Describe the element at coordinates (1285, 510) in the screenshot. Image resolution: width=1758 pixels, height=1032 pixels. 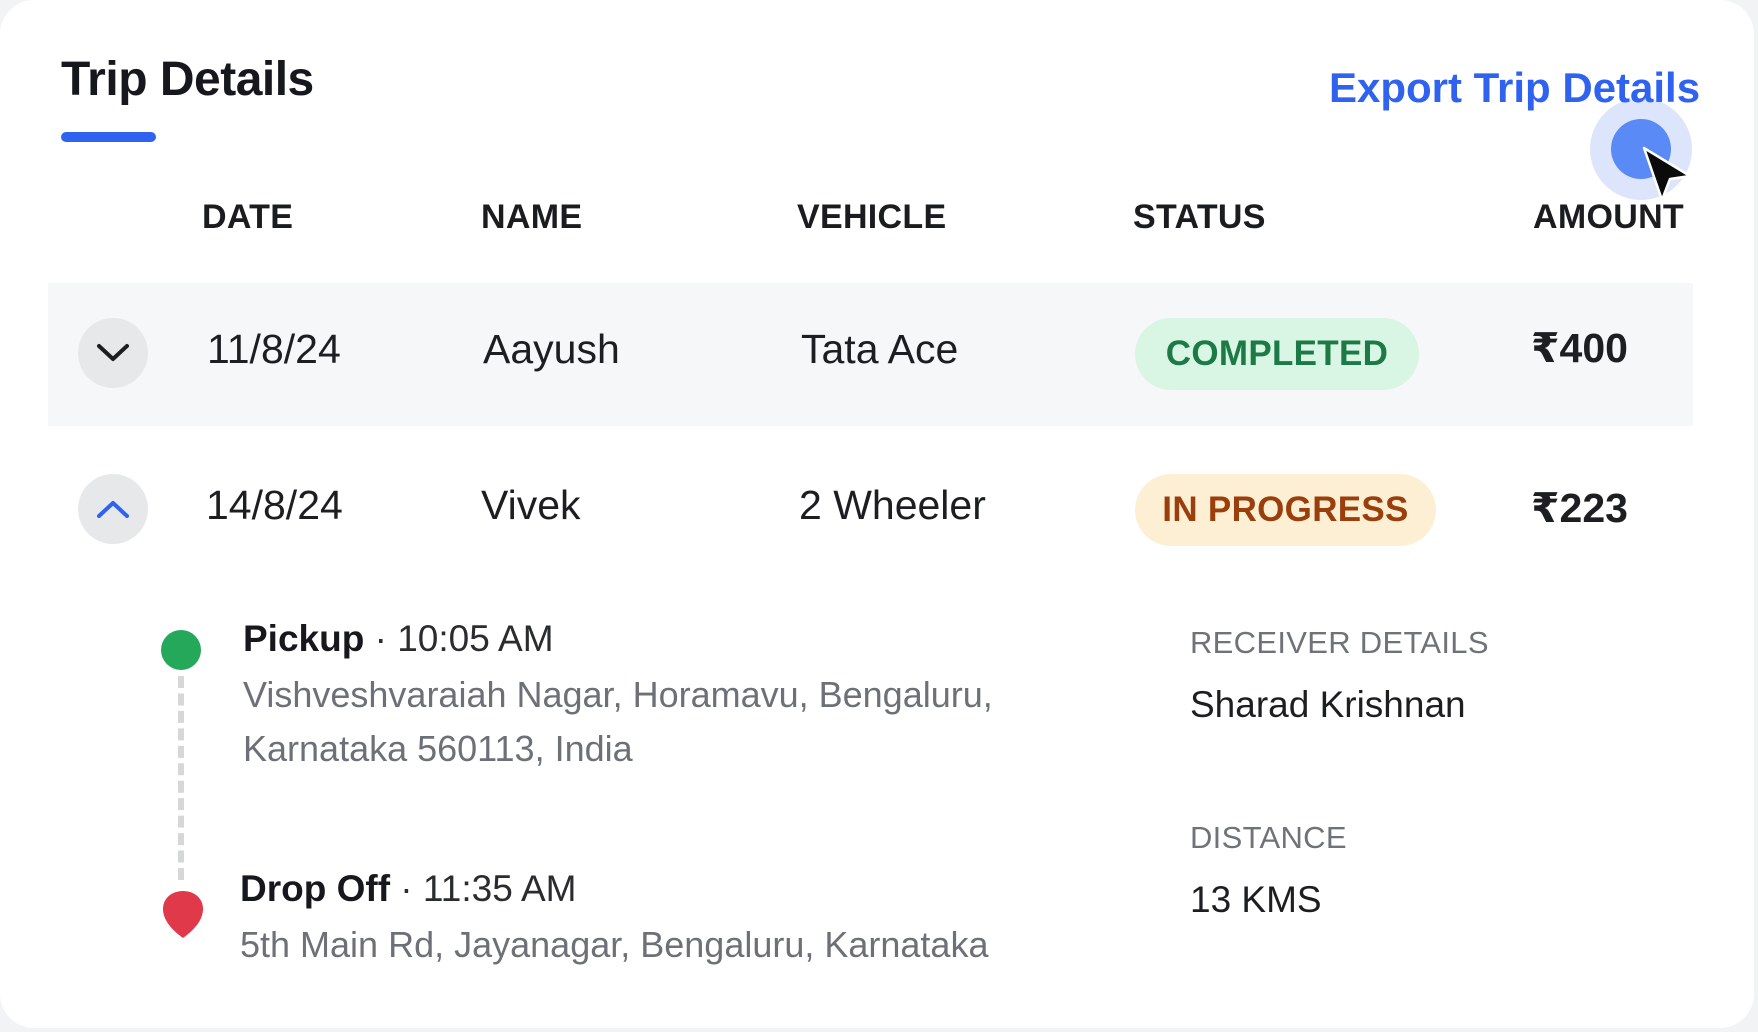
I see `status-badge-in-progress: IN PROGRESS` at that location.